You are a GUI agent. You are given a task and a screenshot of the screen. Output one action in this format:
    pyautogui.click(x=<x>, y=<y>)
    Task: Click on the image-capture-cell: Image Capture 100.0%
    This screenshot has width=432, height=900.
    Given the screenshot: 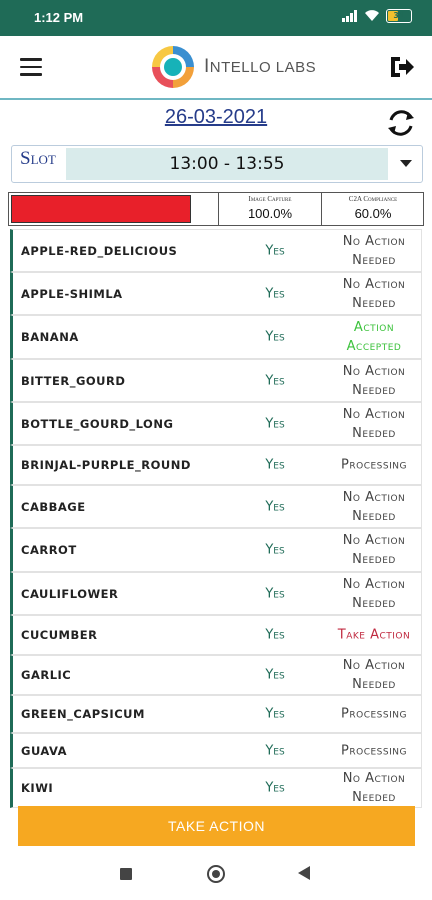 What is the action you would take?
    pyautogui.click(x=269, y=209)
    